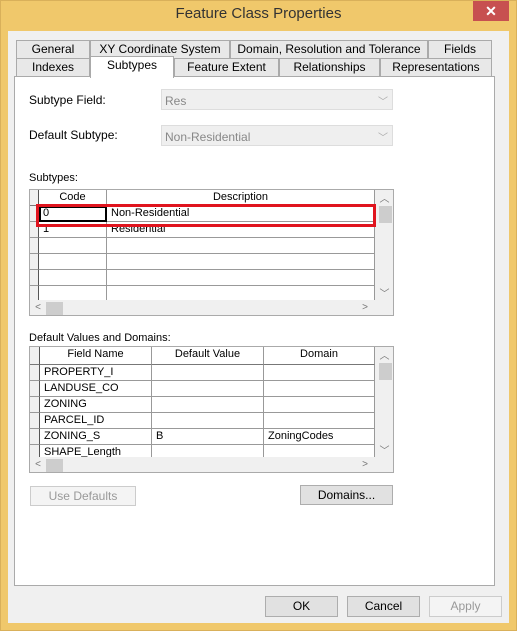 Image resolution: width=529 pixels, height=631 pixels. I want to click on tab-feature-extent: Feature Extent, so click(226, 67).